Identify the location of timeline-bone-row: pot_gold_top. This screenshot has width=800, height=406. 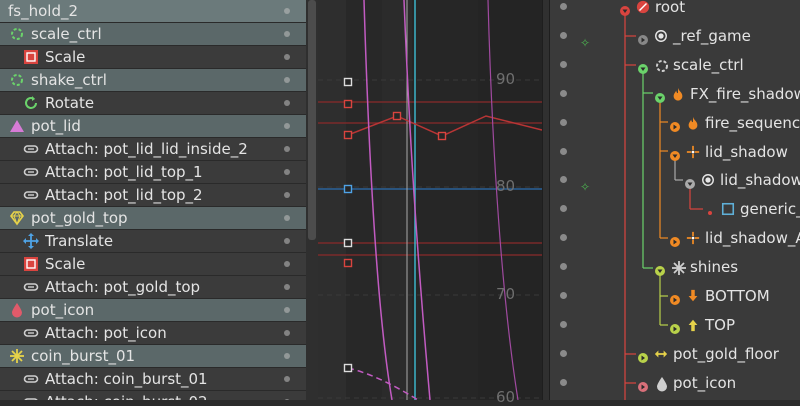
(159, 218).